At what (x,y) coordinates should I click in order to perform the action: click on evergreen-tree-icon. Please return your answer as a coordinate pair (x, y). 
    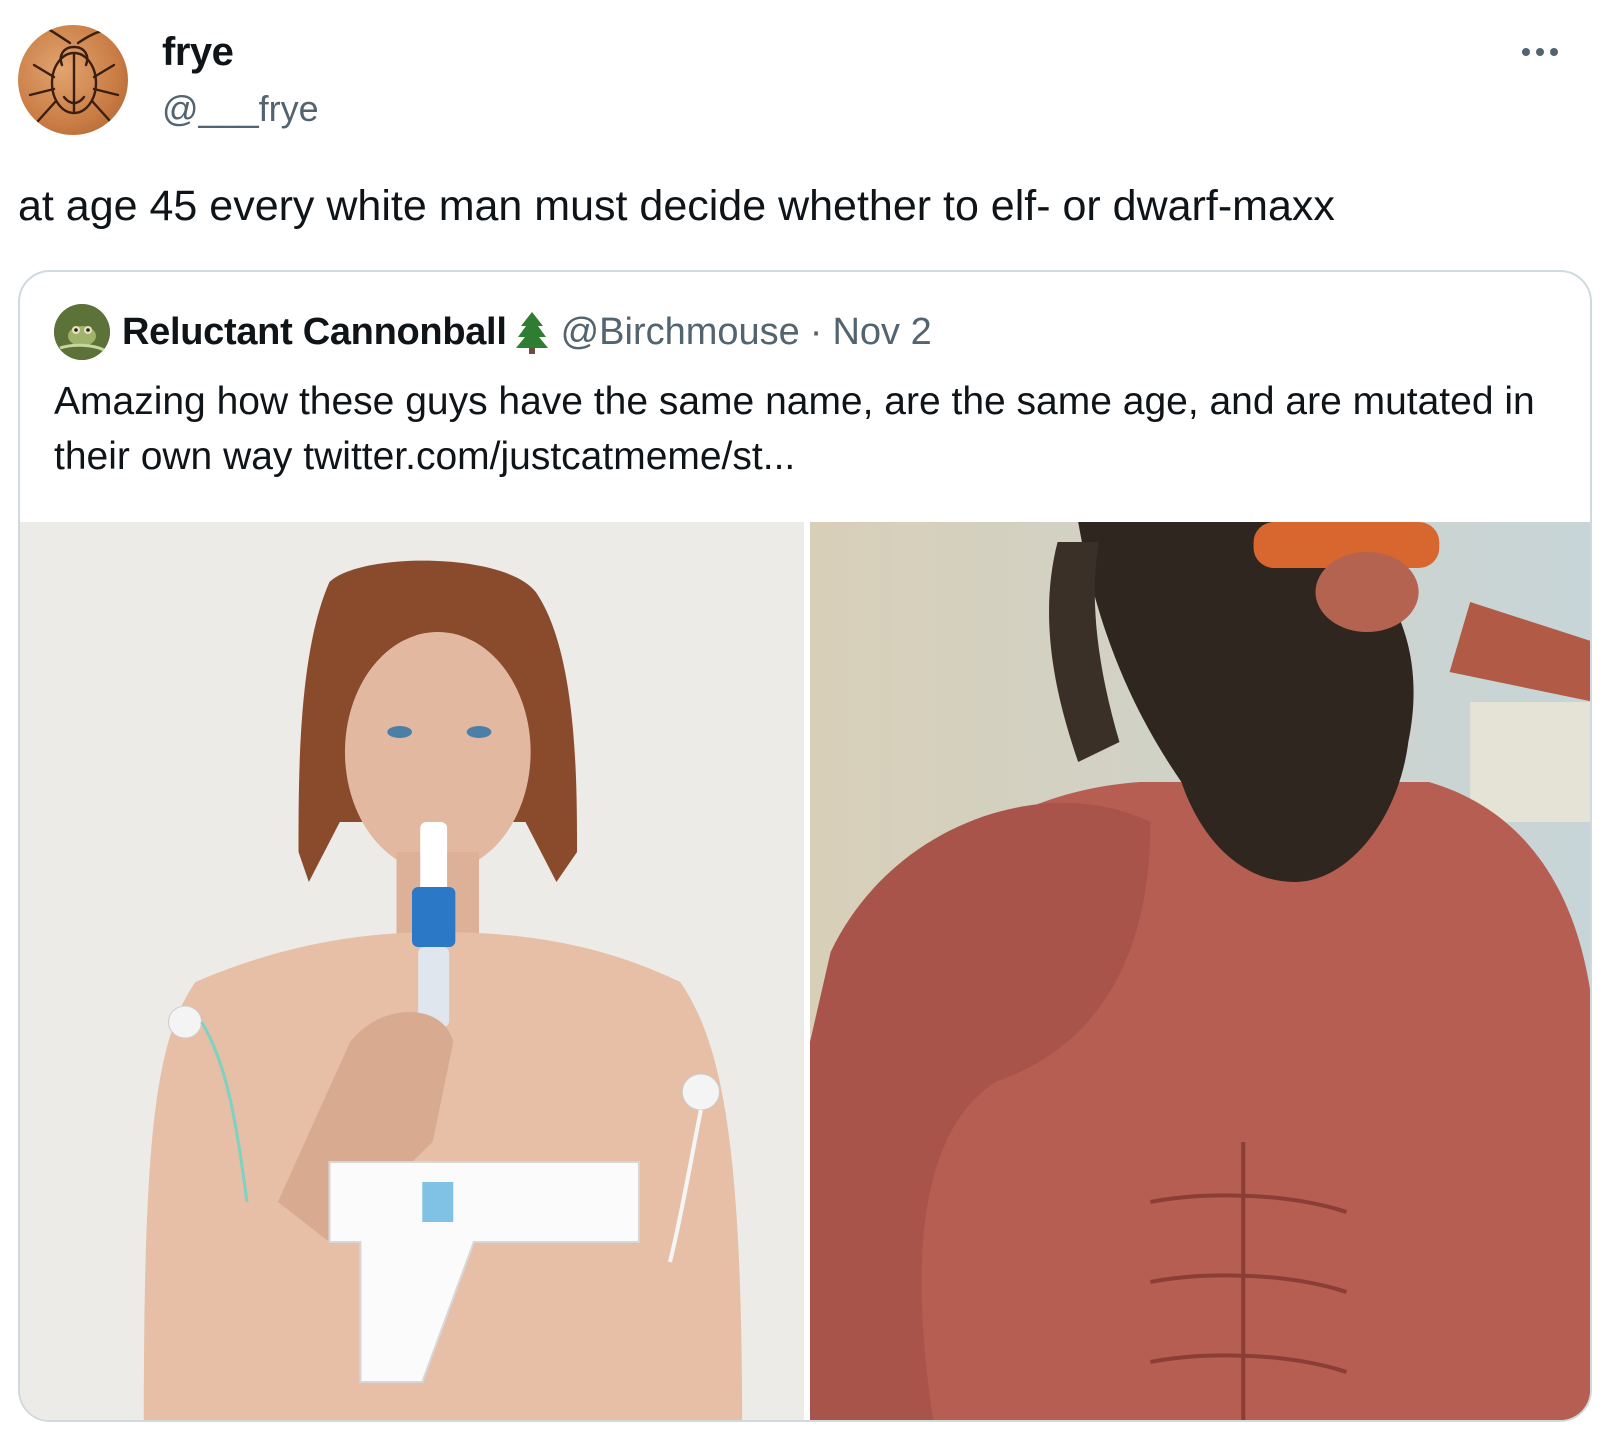
    Looking at the image, I should click on (532, 332).